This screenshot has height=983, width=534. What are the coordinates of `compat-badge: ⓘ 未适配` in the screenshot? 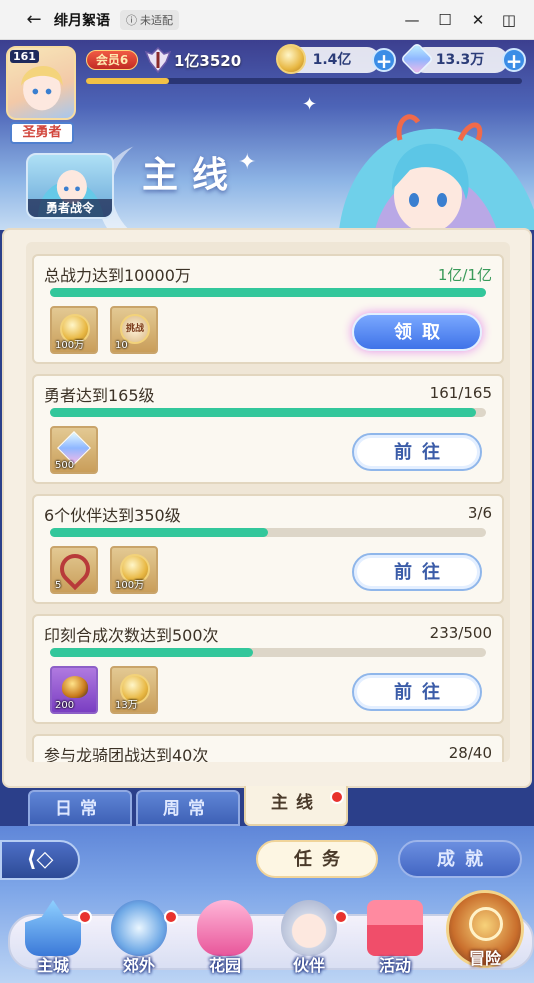 It's located at (149, 19).